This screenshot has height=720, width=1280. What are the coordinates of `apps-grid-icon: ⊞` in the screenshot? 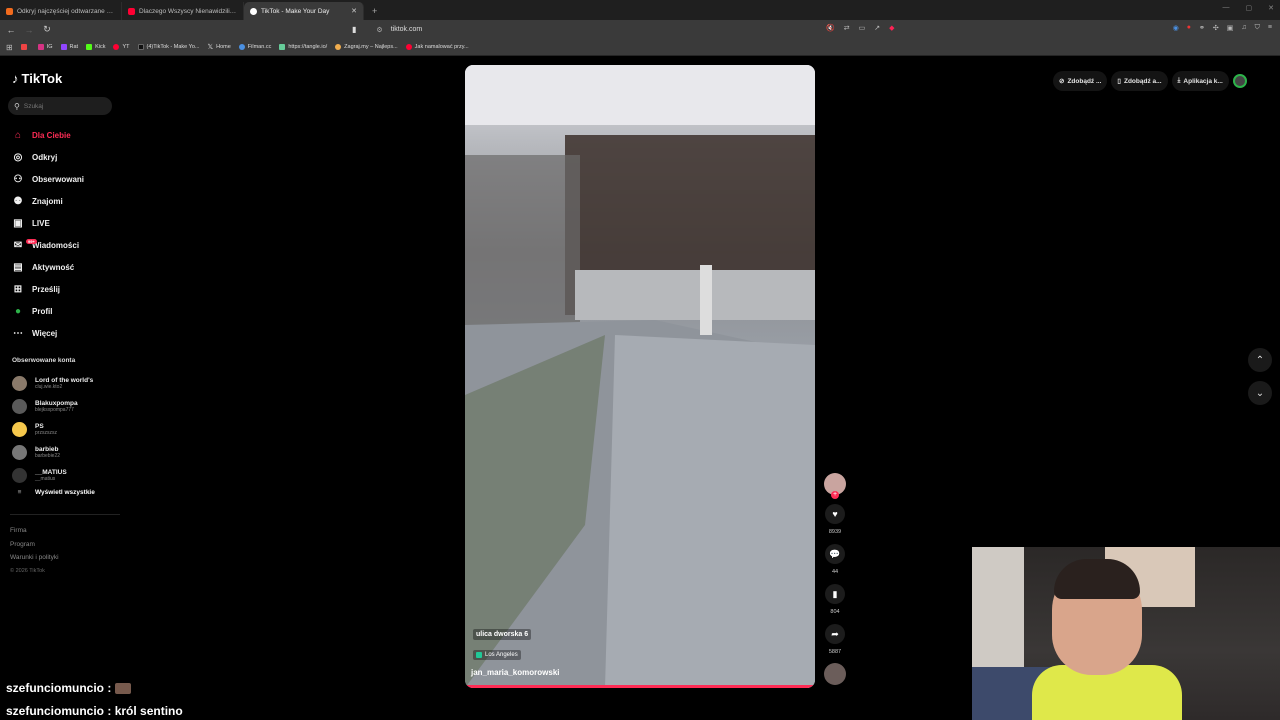 It's located at (9, 47).